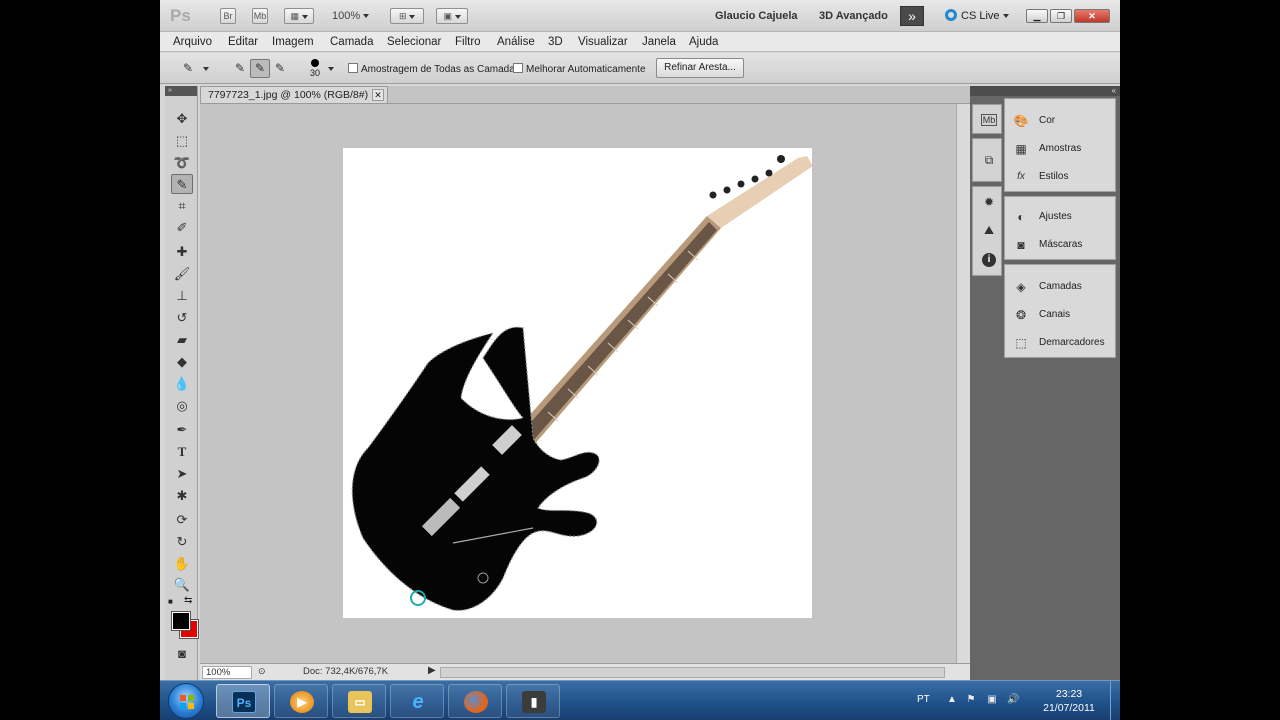 The width and height of the screenshot is (1280, 720). What do you see at coordinates (417, 701) in the screenshot?
I see `taskbar-internet-explorer: e` at bounding box center [417, 701].